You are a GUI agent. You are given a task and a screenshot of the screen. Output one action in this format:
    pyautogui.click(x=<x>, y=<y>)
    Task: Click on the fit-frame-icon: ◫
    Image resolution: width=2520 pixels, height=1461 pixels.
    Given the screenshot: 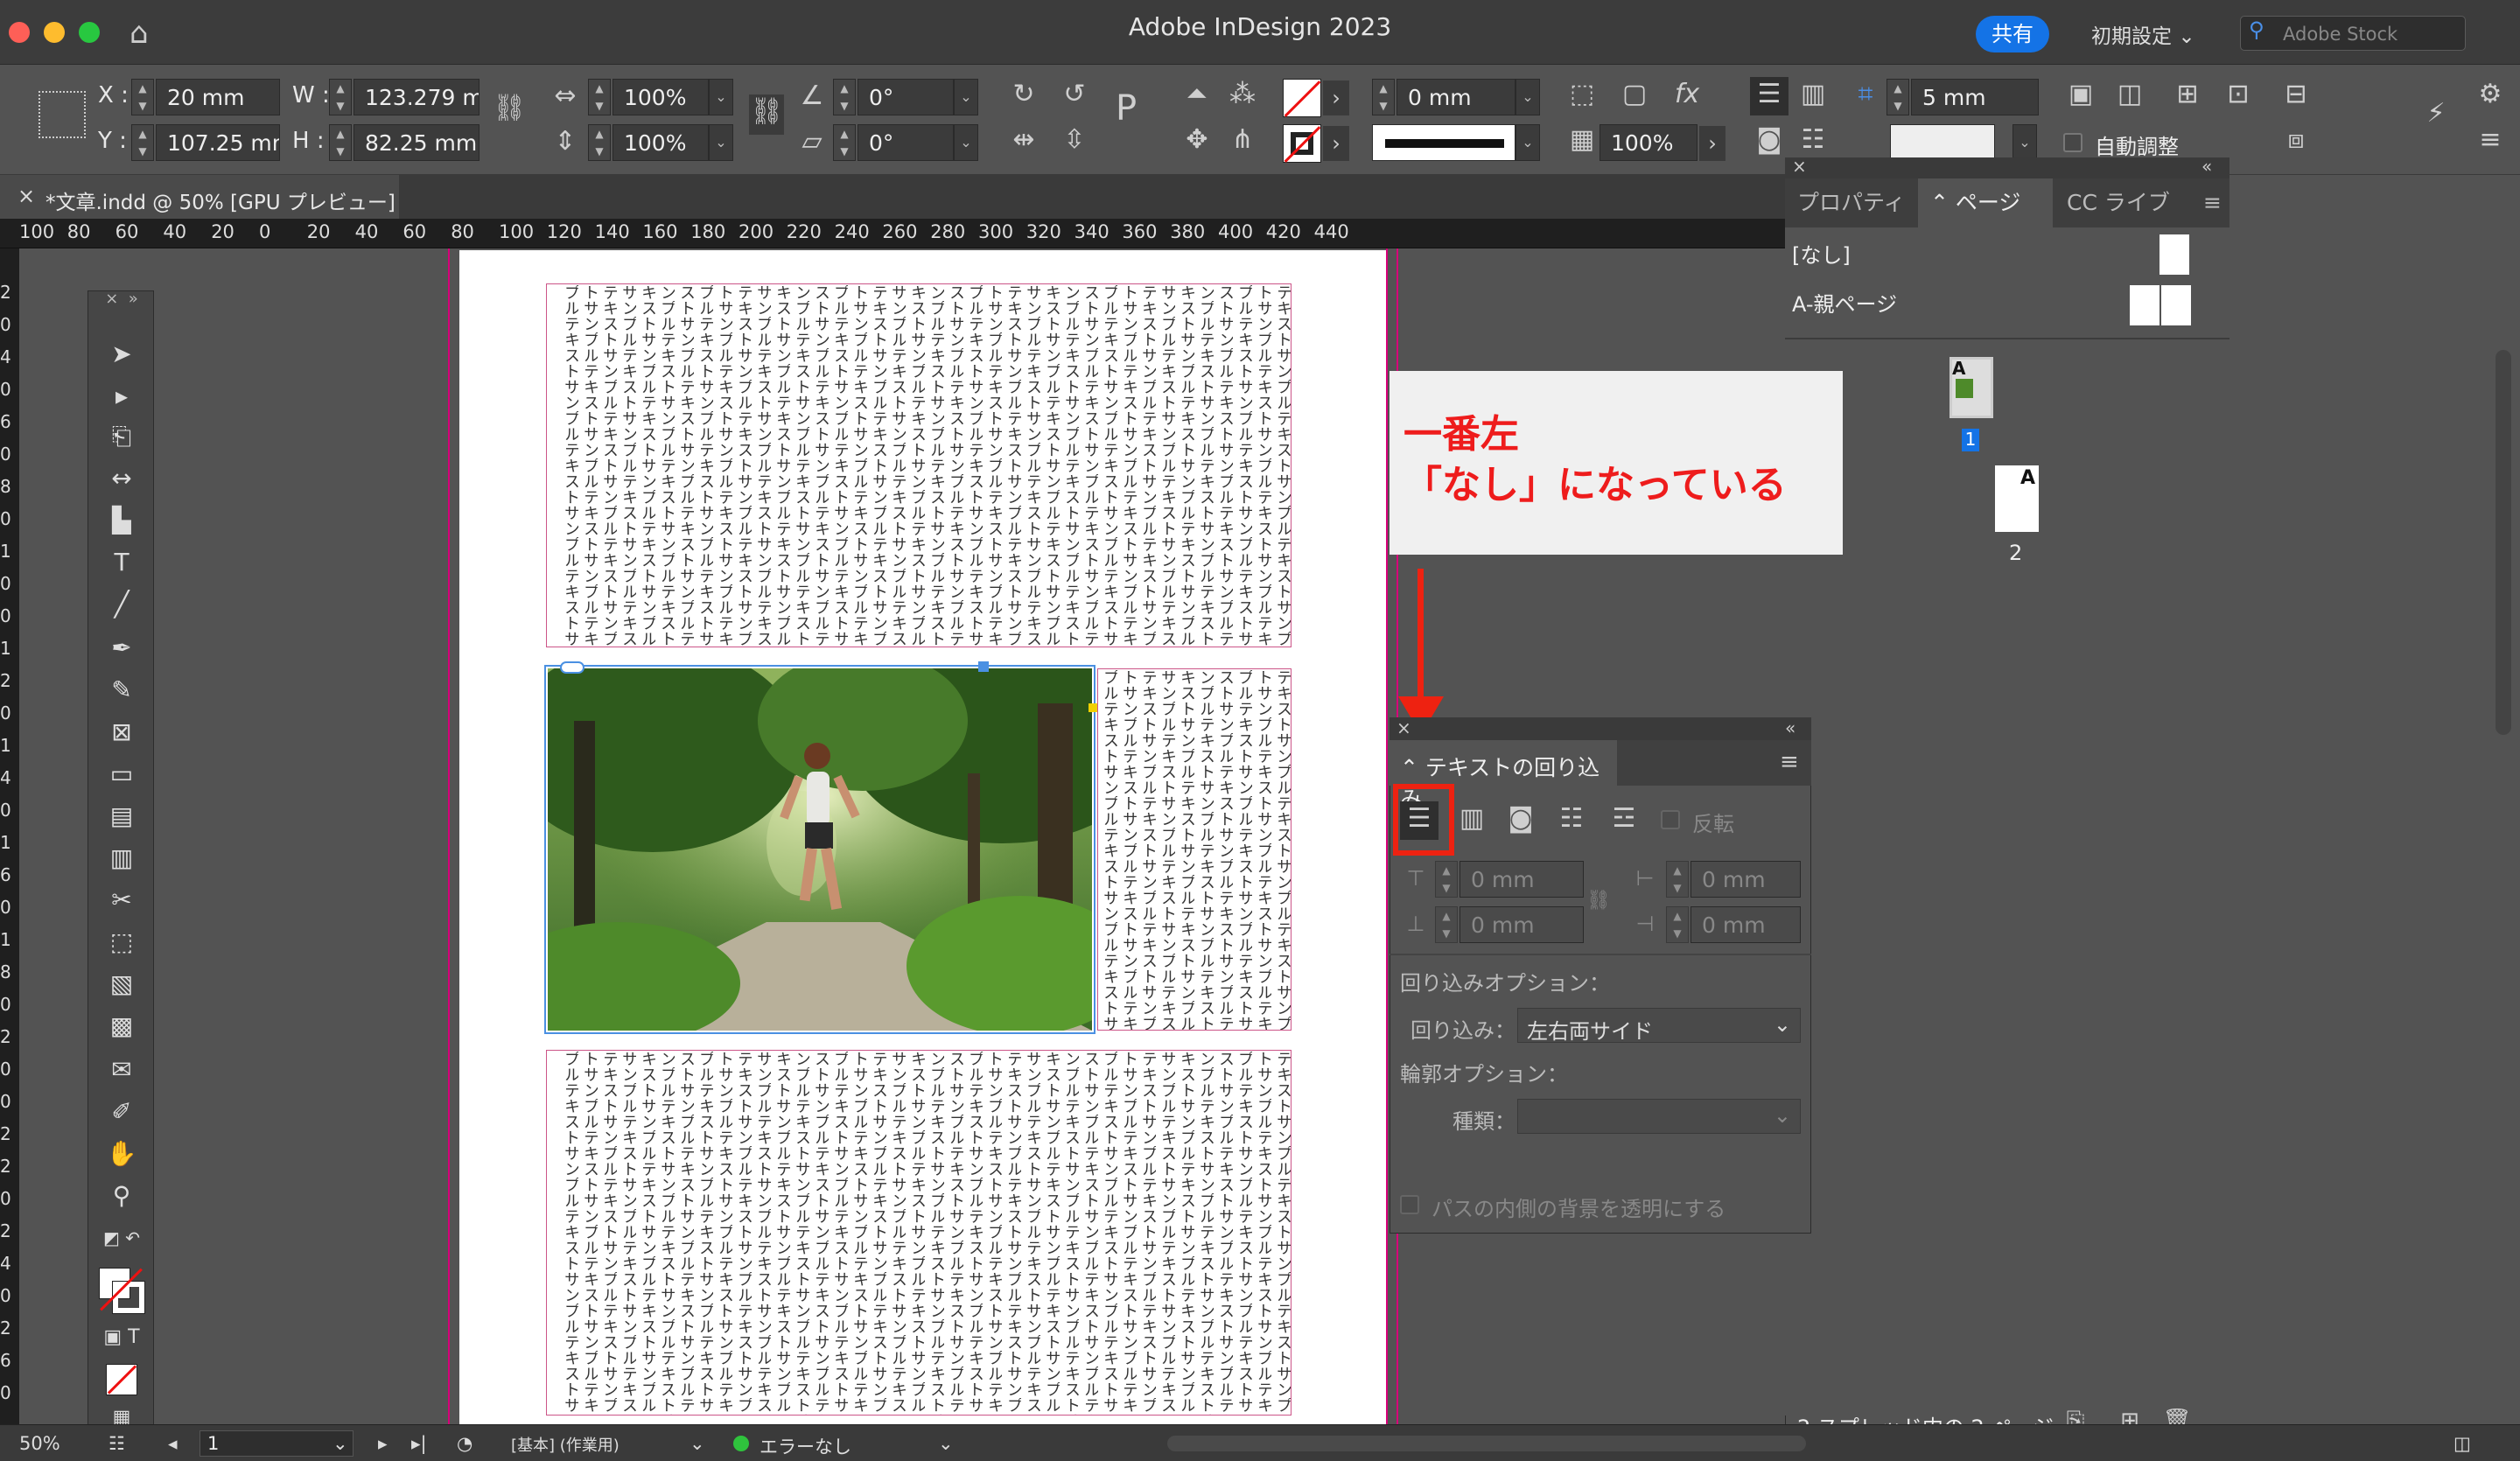 What is the action you would take?
    pyautogui.click(x=2129, y=94)
    